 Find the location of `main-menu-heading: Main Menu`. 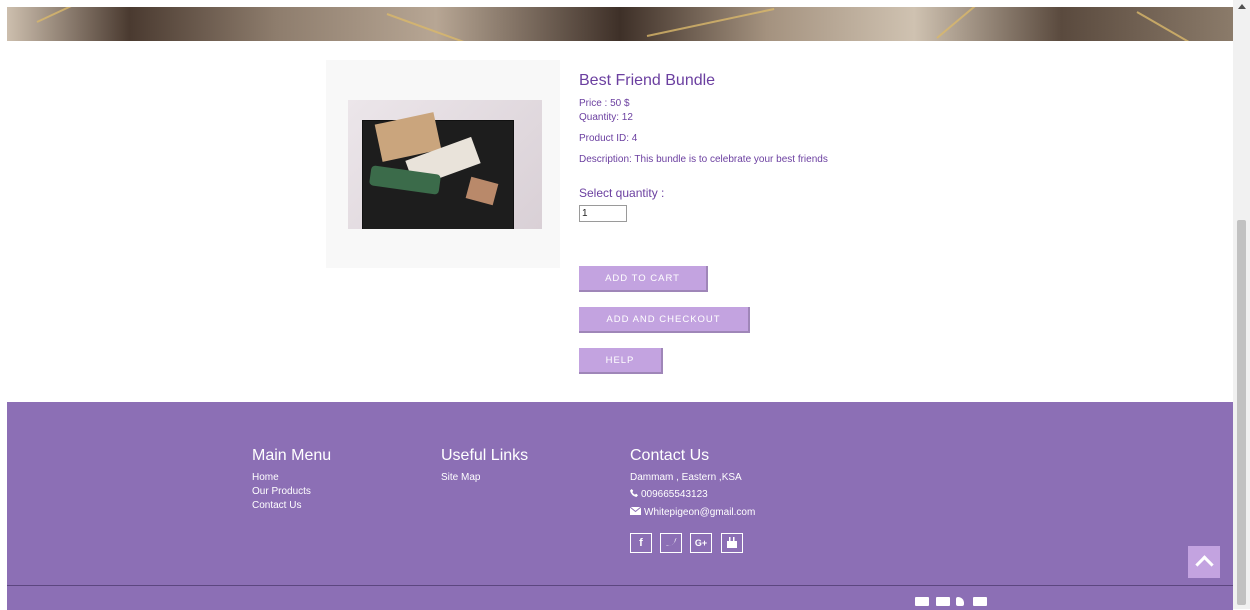

main-menu-heading: Main Menu is located at coordinates (292, 455).